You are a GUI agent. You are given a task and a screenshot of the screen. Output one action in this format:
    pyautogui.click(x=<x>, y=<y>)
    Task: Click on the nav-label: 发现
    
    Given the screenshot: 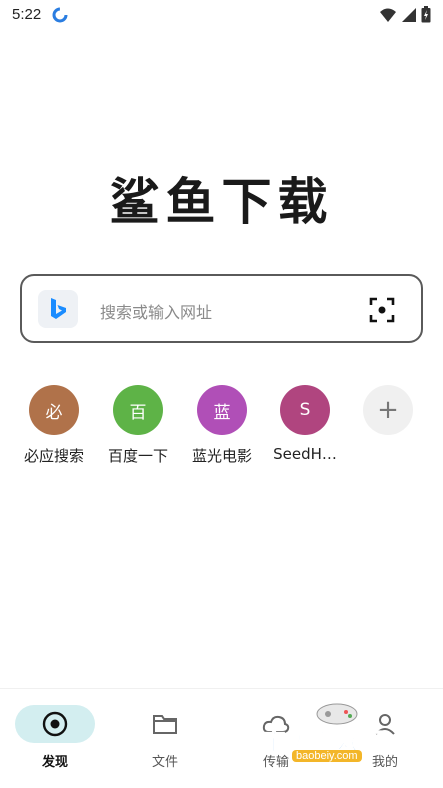 What is the action you would take?
    pyautogui.click(x=54, y=762)
    